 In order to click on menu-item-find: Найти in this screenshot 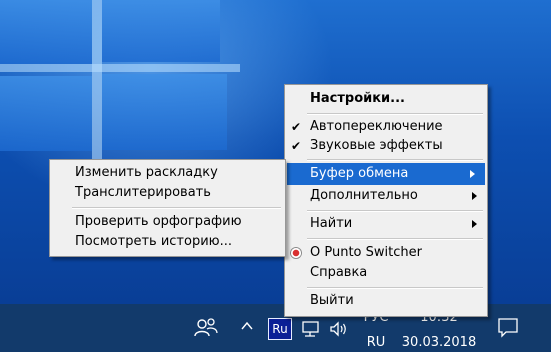, I will do `click(386, 224)`.